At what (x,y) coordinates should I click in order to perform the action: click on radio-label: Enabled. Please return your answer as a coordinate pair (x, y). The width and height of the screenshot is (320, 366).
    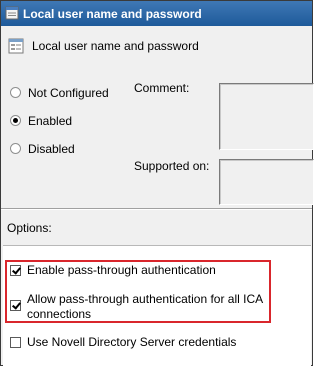
    Looking at the image, I should click on (50, 121).